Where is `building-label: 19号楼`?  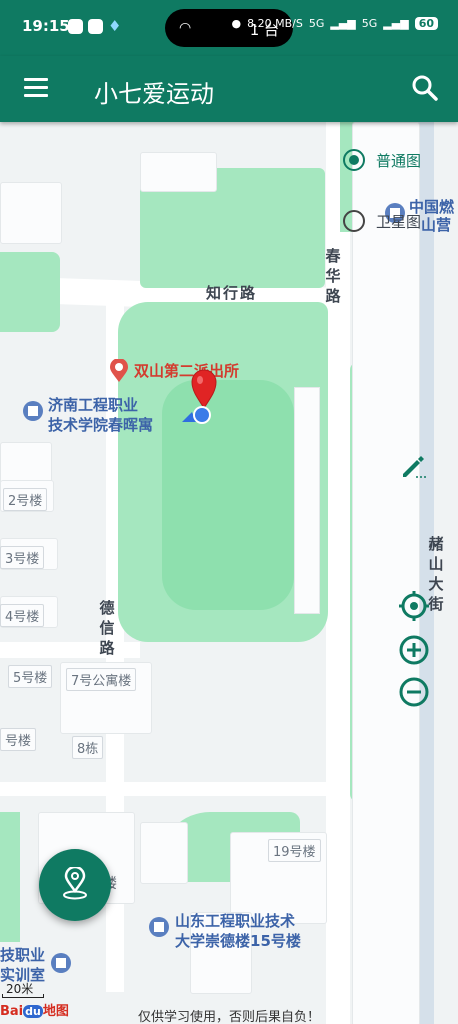 building-label: 19号楼 is located at coordinates (294, 850).